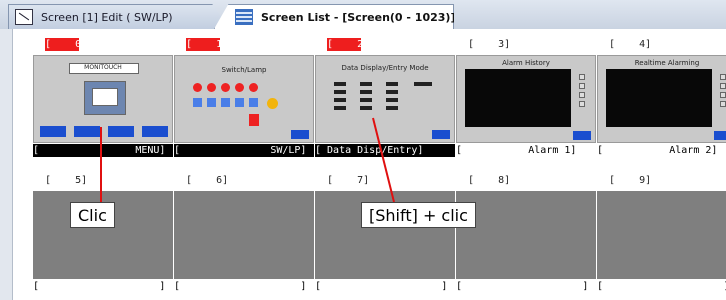  Describe the element at coordinates (107, 17) in the screenshot. I see `tab-screen-edit-label: Screen [1] Edit ( SW/LP)` at that location.